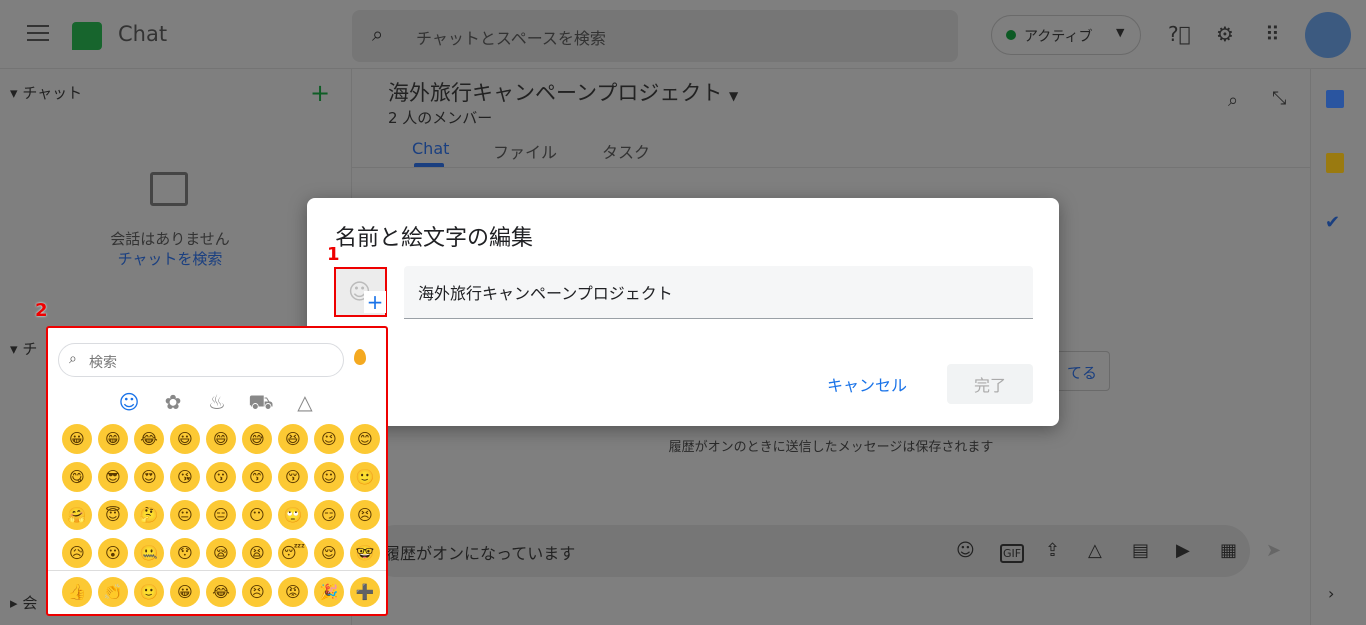 The width and height of the screenshot is (1366, 625). I want to click on emoji-button: 😚, so click(293, 477).